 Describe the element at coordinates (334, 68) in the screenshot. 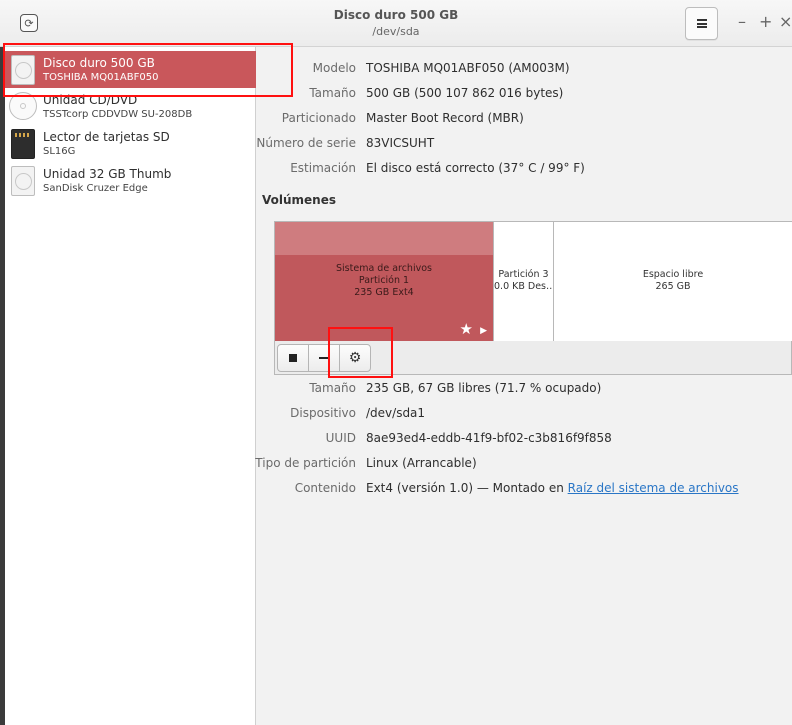

I see `field-label: Modelo` at that location.